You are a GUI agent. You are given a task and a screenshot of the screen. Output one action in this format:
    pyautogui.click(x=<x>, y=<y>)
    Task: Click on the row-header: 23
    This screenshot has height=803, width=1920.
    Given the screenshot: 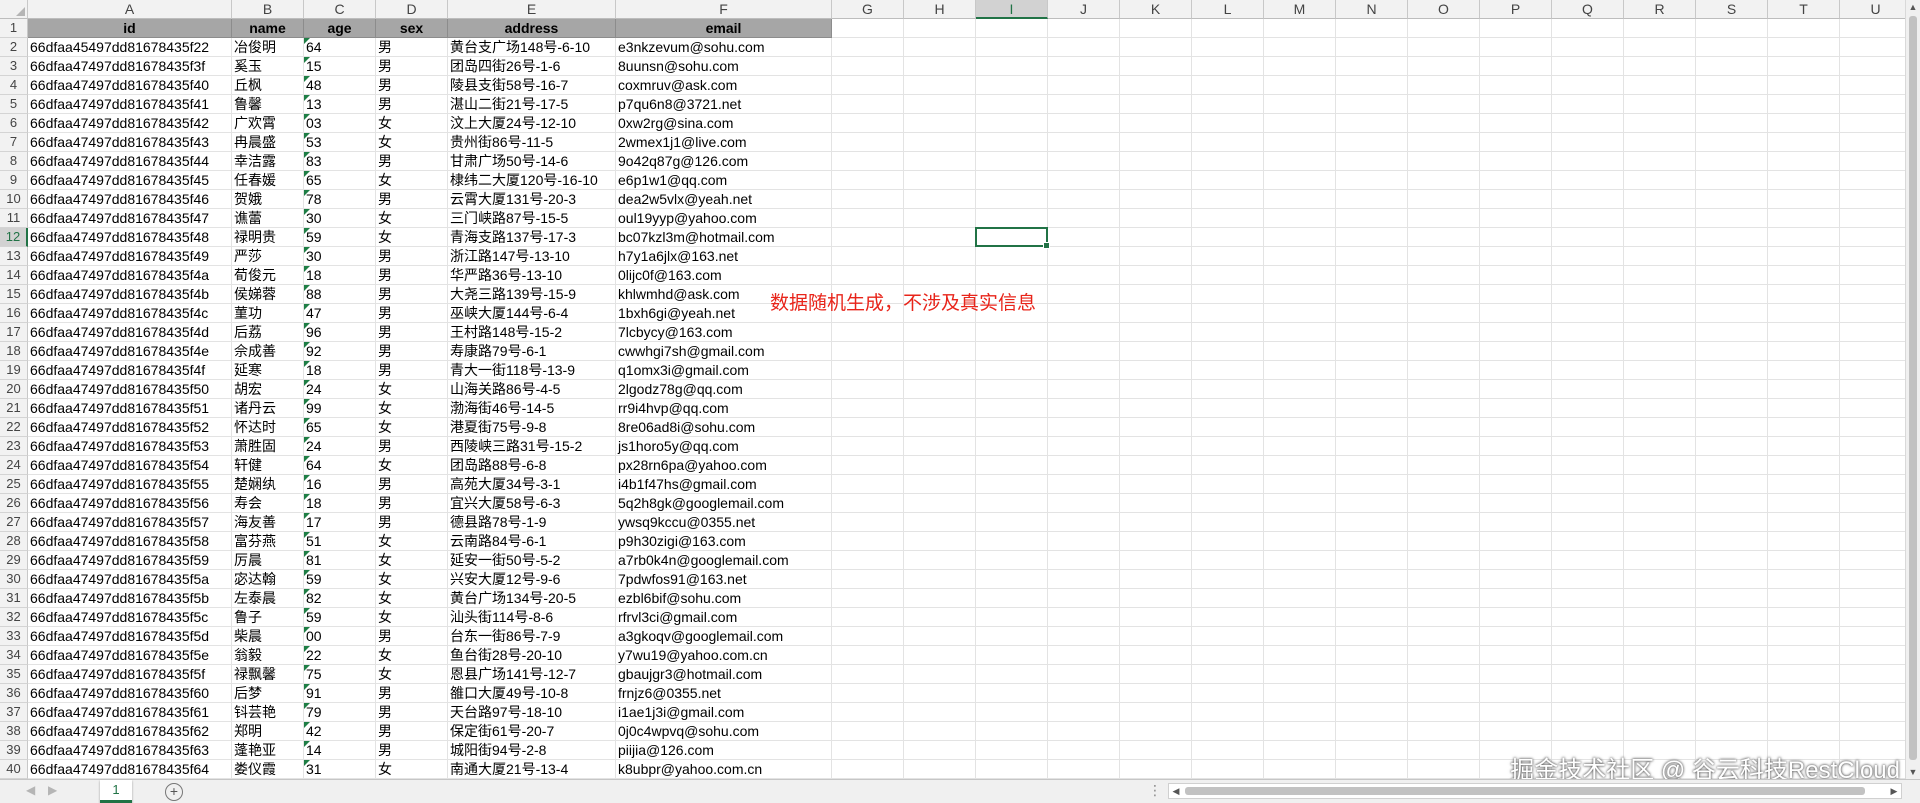 What is the action you would take?
    pyautogui.click(x=14, y=446)
    